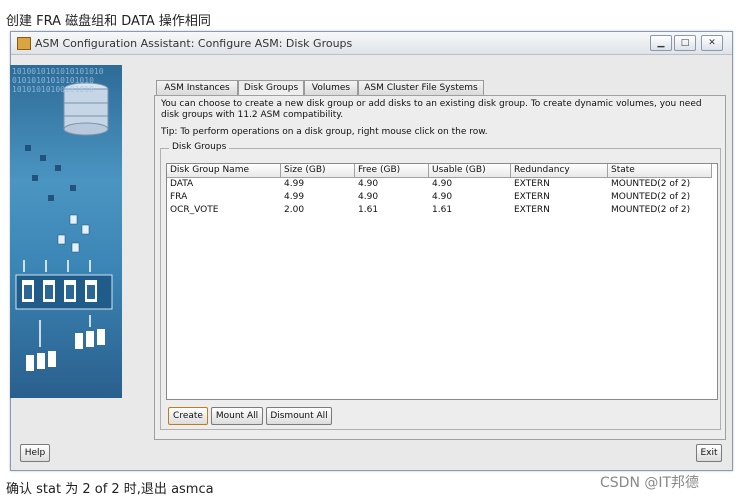 Image resolution: width=741 pixels, height=499 pixels. I want to click on cell-name: OCR_VOTE, so click(194, 210).